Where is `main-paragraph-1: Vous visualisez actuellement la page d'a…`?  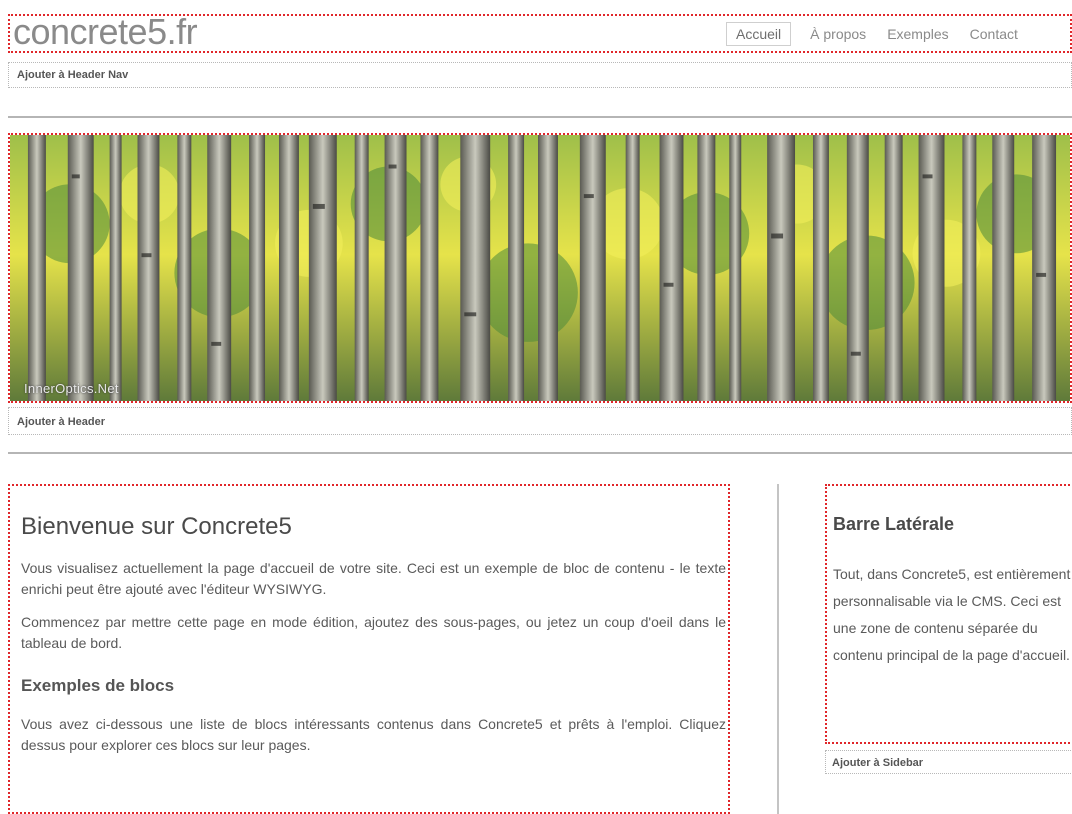
main-paragraph-1: Vous visualisez actuellement la page d'a… is located at coordinates (373, 578).